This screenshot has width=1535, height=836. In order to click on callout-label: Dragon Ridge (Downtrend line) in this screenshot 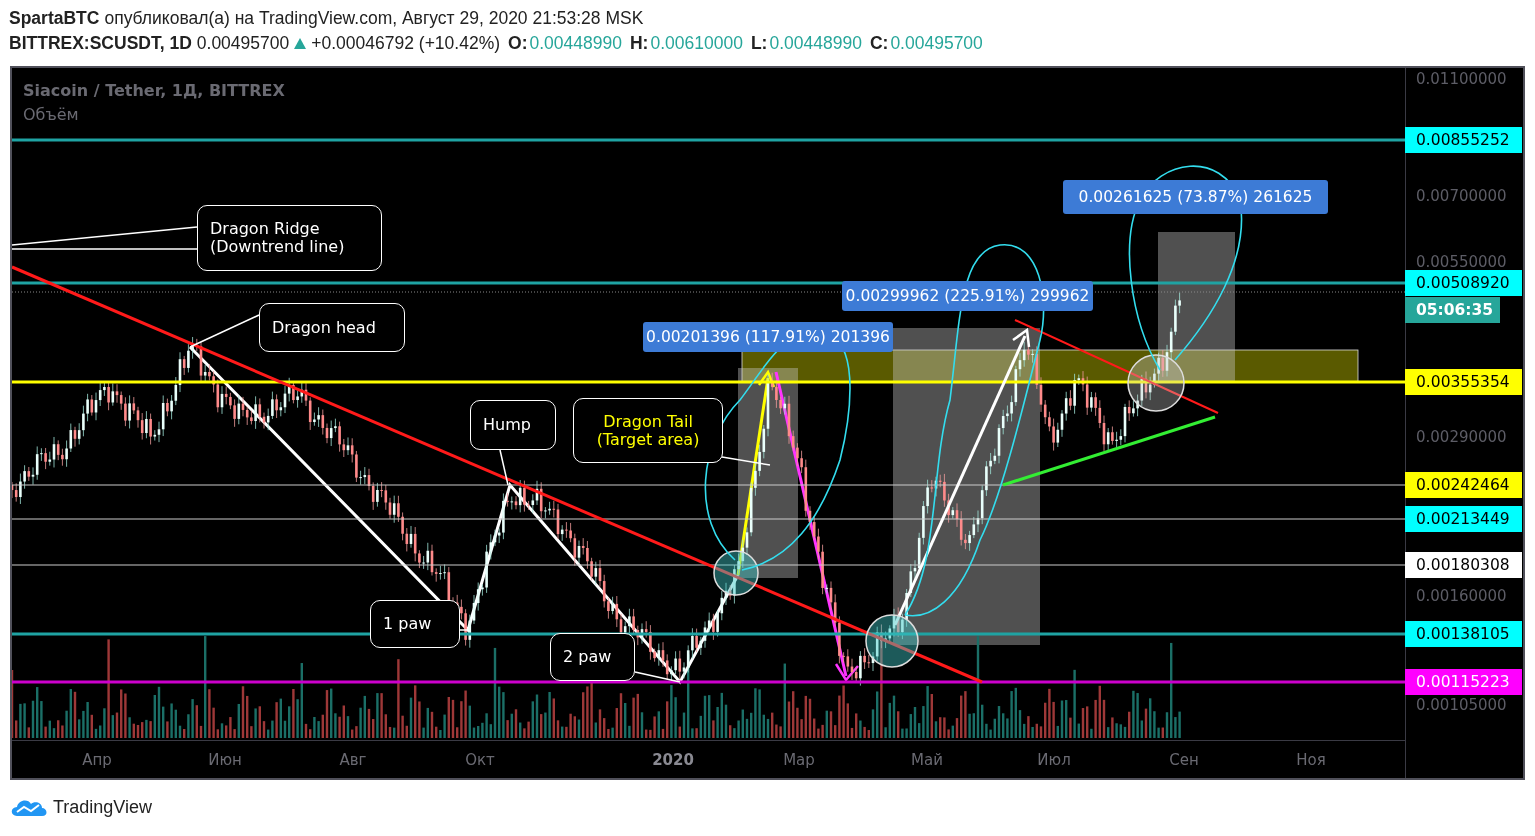, I will do `click(289, 238)`.